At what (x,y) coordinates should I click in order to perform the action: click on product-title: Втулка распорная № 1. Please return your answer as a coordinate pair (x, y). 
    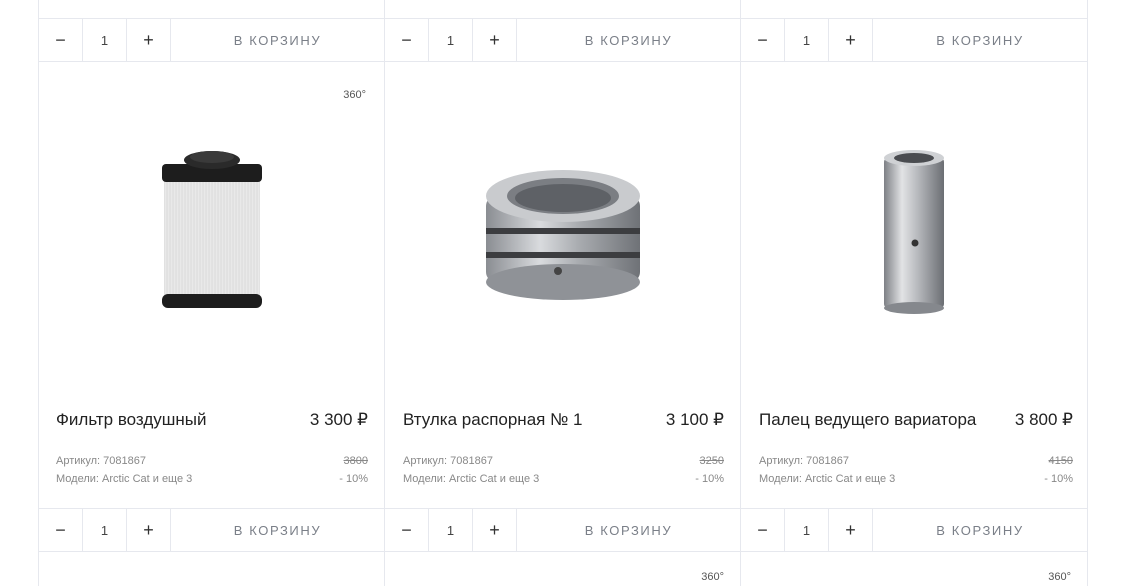
    Looking at the image, I should click on (493, 420).